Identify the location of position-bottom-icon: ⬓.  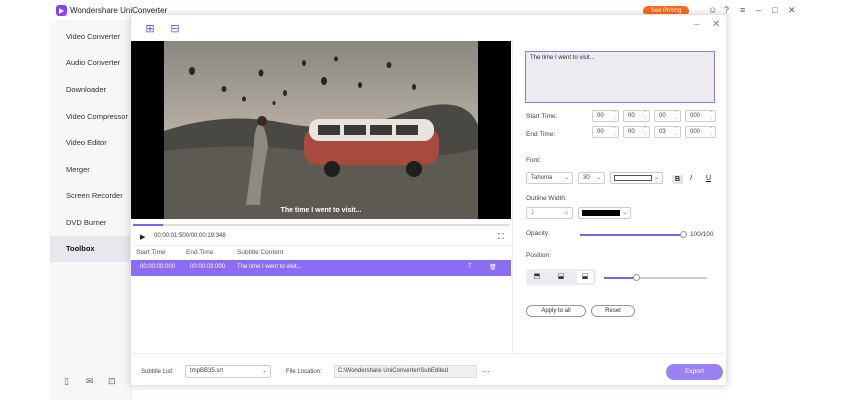
(585, 277).